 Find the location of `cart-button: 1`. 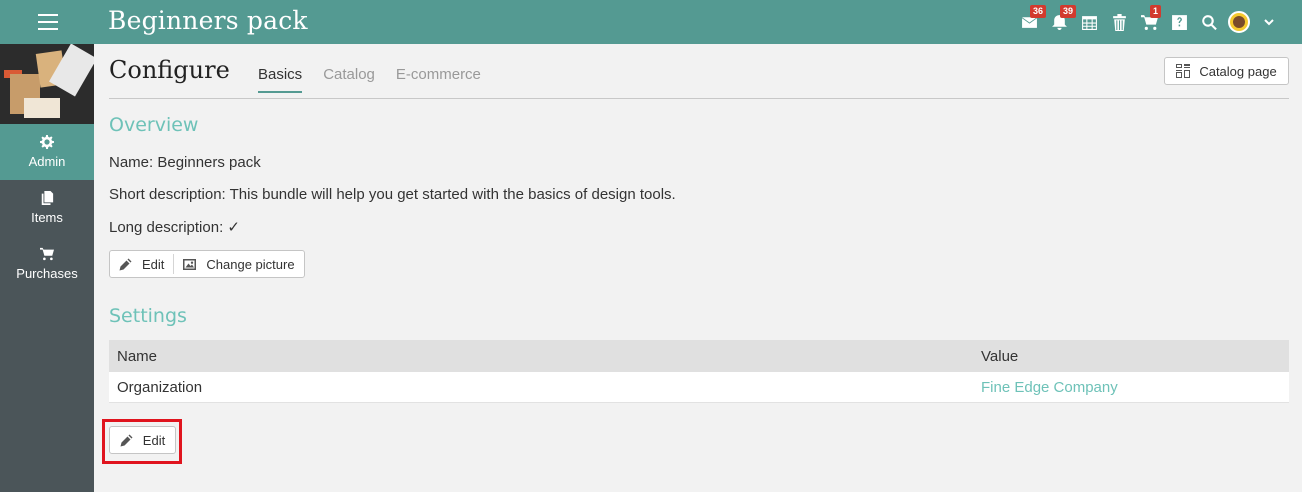

cart-button: 1 is located at coordinates (1149, 22).